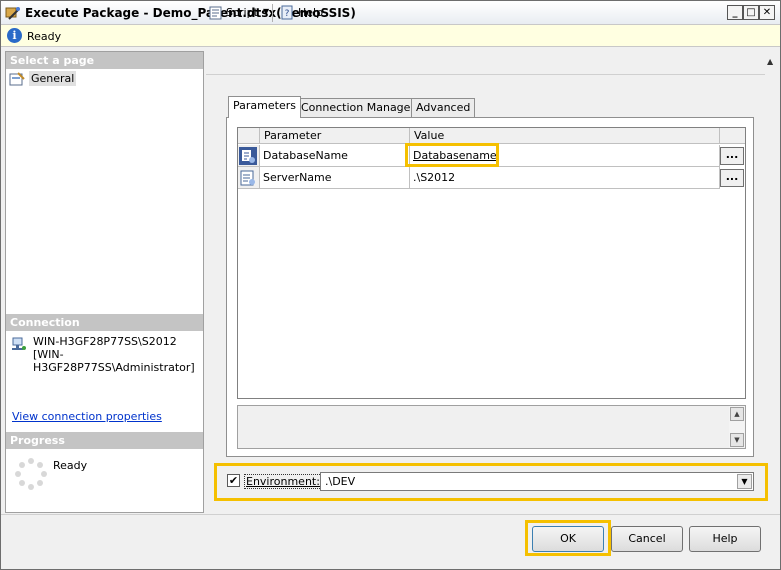 The width and height of the screenshot is (781, 570). Describe the element at coordinates (390, 36) in the screenshot. I see `status-bar: i Ready` at that location.